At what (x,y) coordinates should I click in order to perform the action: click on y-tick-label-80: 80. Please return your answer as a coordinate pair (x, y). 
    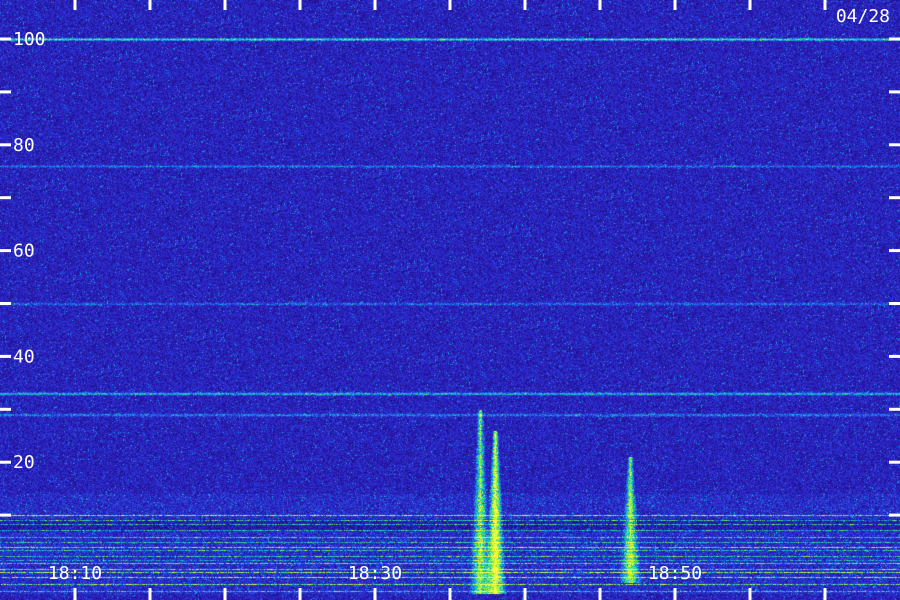
    Looking at the image, I should click on (24, 145).